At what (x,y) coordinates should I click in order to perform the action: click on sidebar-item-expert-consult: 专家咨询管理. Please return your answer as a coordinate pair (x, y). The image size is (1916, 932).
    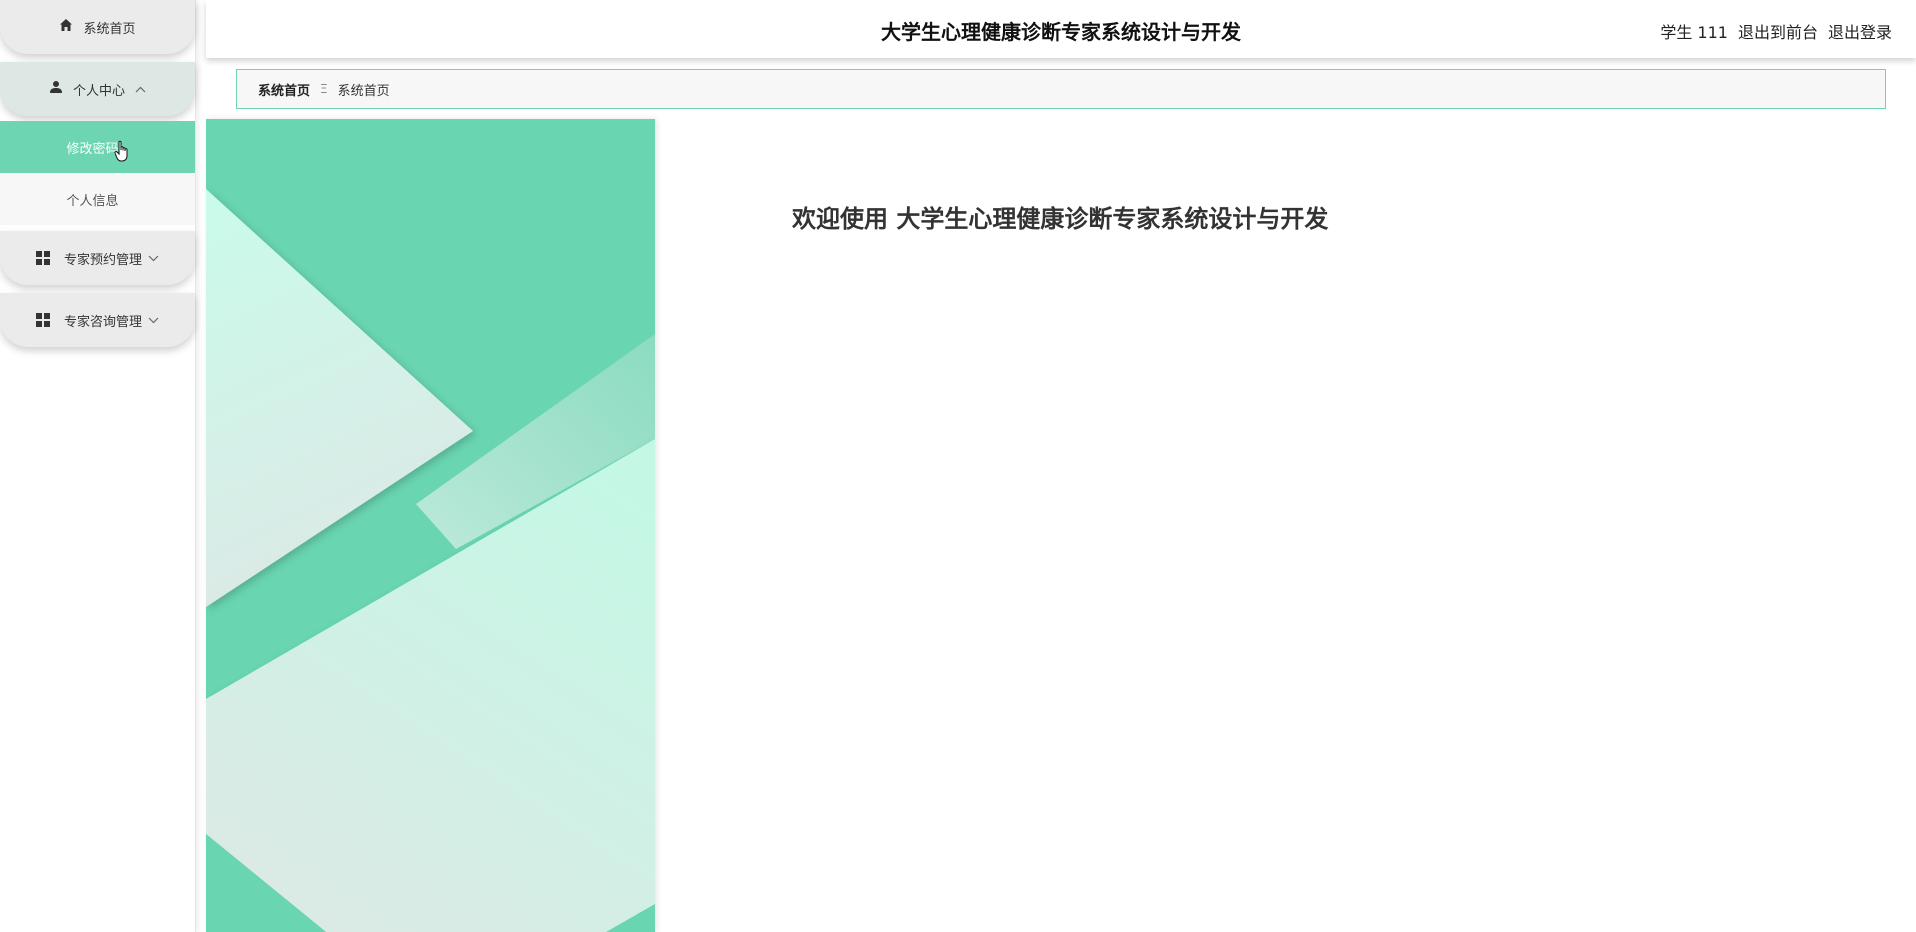
    Looking at the image, I should click on (97, 320).